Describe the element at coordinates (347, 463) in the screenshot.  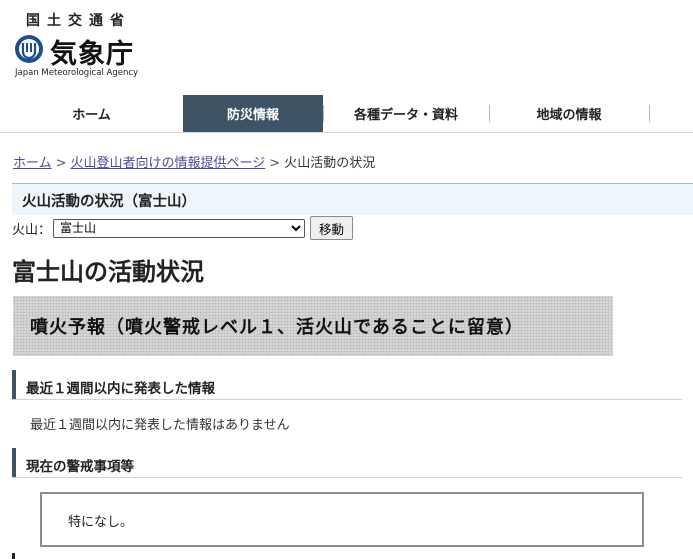
I see `warnings-header: 現在の警戒事項等` at that location.